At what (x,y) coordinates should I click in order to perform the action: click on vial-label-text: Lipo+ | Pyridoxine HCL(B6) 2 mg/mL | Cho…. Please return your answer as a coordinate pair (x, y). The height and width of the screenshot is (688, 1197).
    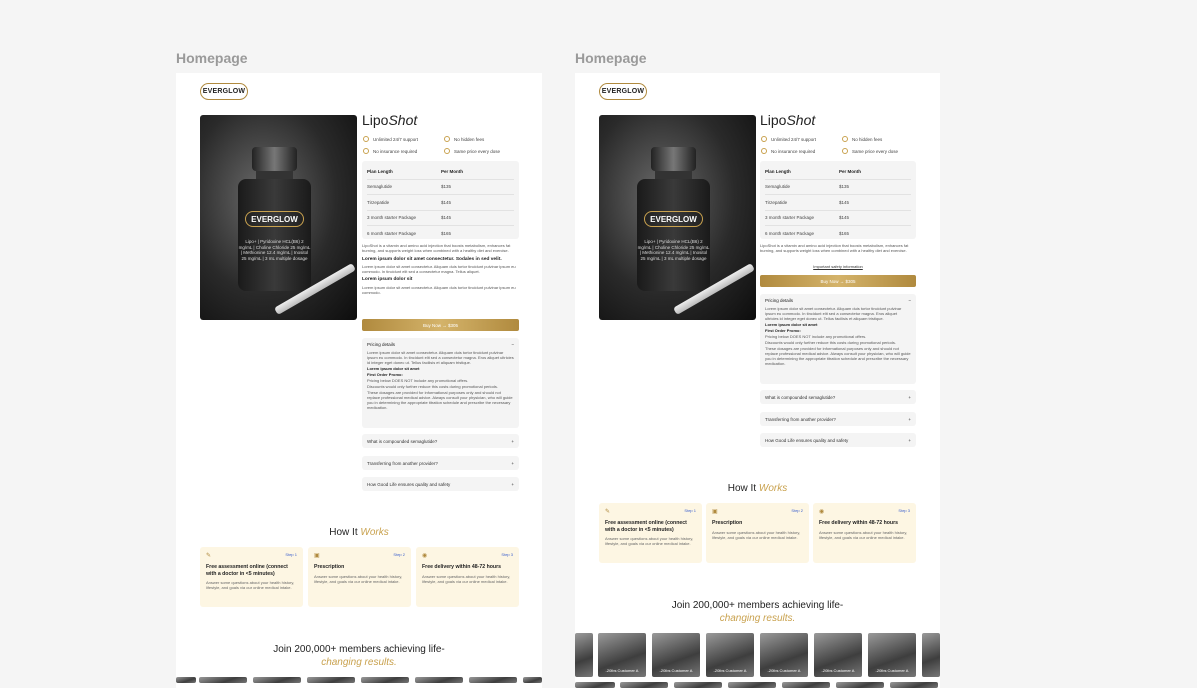
    Looking at the image, I should click on (673, 250).